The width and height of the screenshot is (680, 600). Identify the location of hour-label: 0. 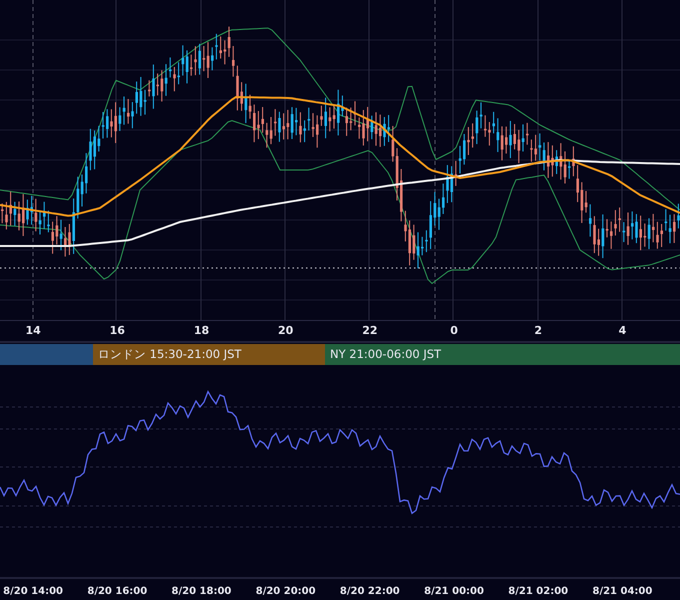
(454, 331).